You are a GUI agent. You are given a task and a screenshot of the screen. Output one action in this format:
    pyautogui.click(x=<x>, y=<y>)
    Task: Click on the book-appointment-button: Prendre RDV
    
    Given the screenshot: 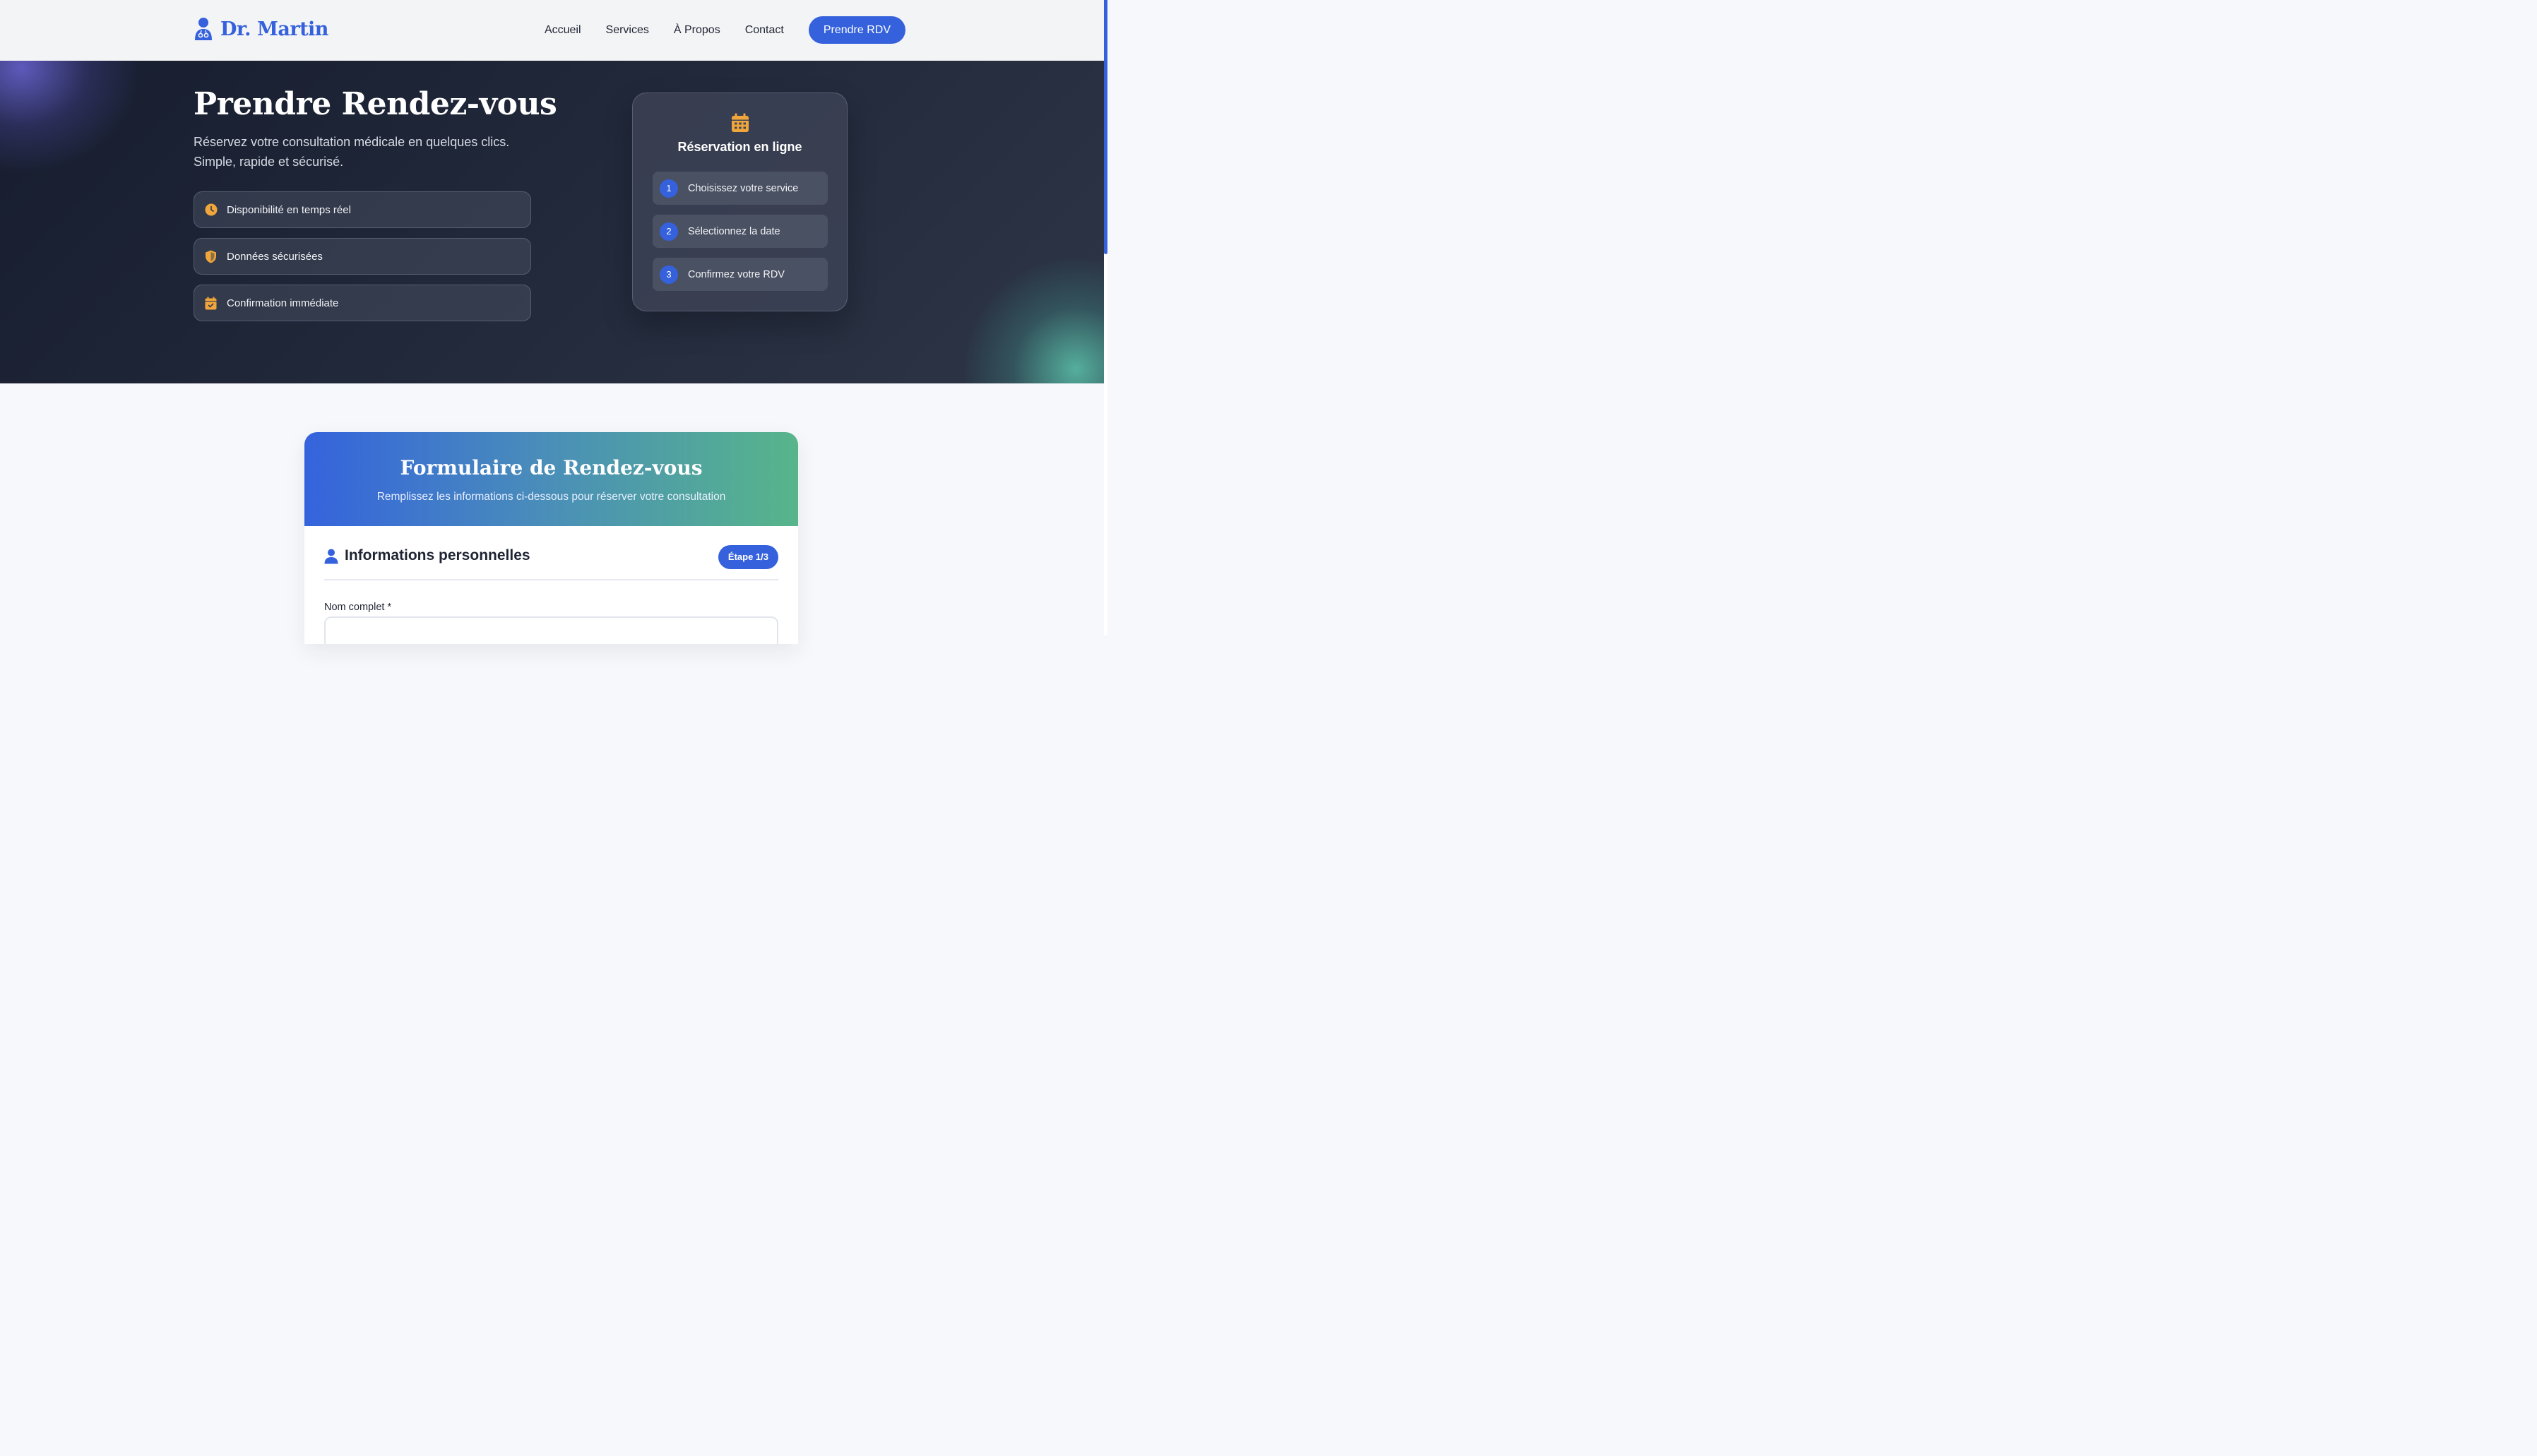 What is the action you would take?
    pyautogui.click(x=857, y=30)
    